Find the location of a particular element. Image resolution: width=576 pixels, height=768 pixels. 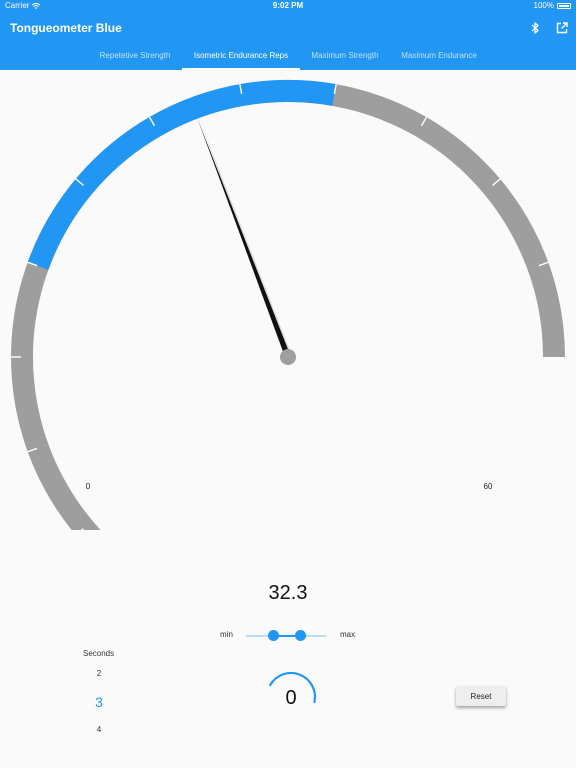

tab-repetetive-strength: Repetetive Strength is located at coordinates (135, 58).